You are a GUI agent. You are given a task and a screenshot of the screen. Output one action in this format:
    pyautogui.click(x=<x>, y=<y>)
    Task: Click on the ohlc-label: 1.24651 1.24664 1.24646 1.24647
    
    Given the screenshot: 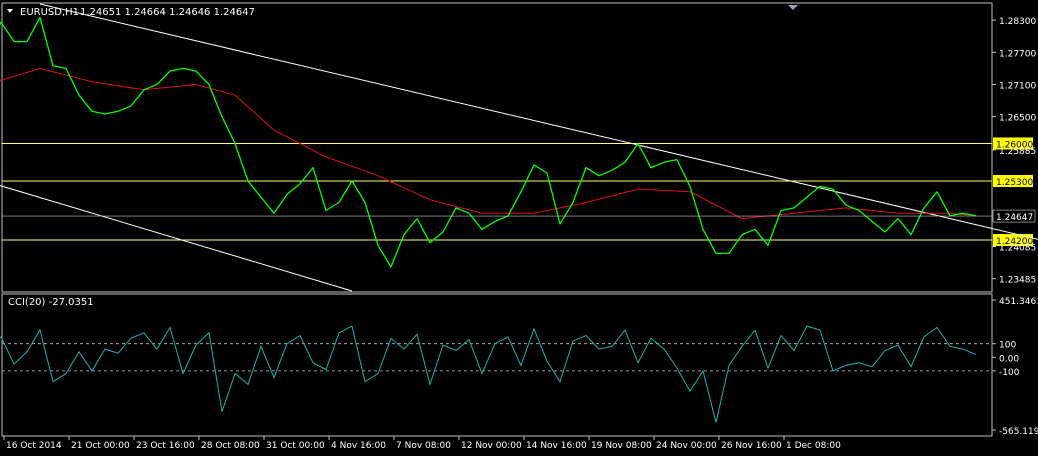 What is the action you would take?
    pyautogui.click(x=167, y=12)
    